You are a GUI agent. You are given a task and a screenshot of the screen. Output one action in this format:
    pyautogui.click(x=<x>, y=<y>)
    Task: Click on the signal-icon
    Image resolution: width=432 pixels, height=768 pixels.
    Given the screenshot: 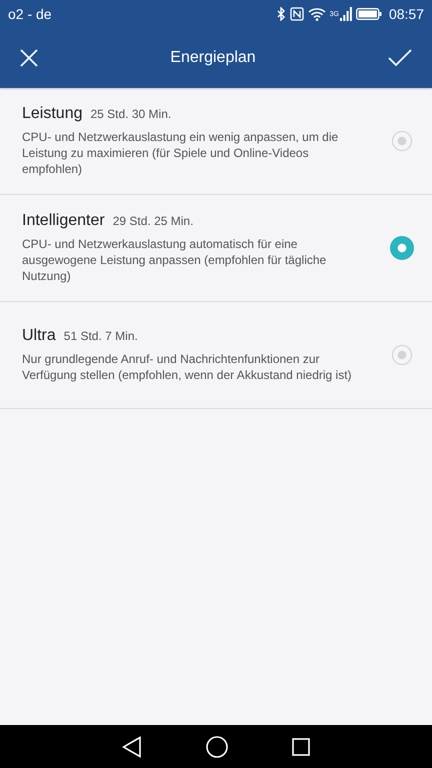 What is the action you would take?
    pyautogui.click(x=346, y=14)
    